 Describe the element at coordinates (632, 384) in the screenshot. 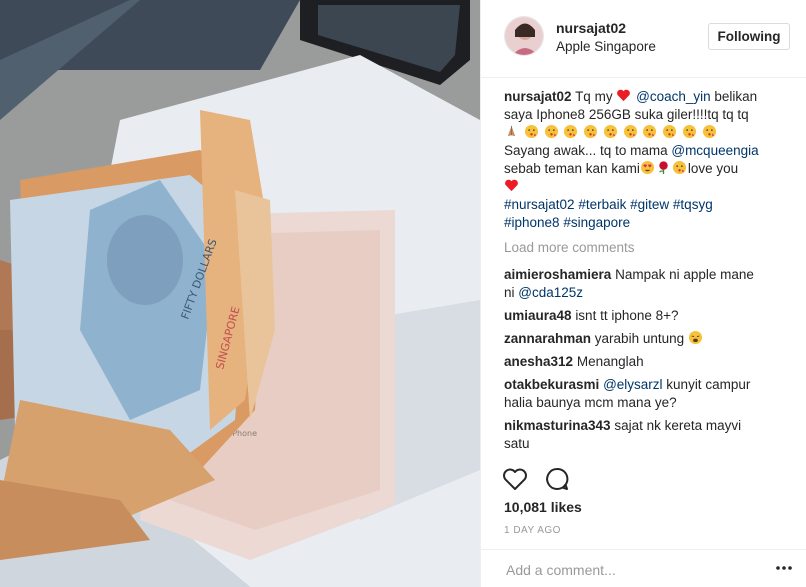

I see `comment-mention: @elysarzl` at that location.